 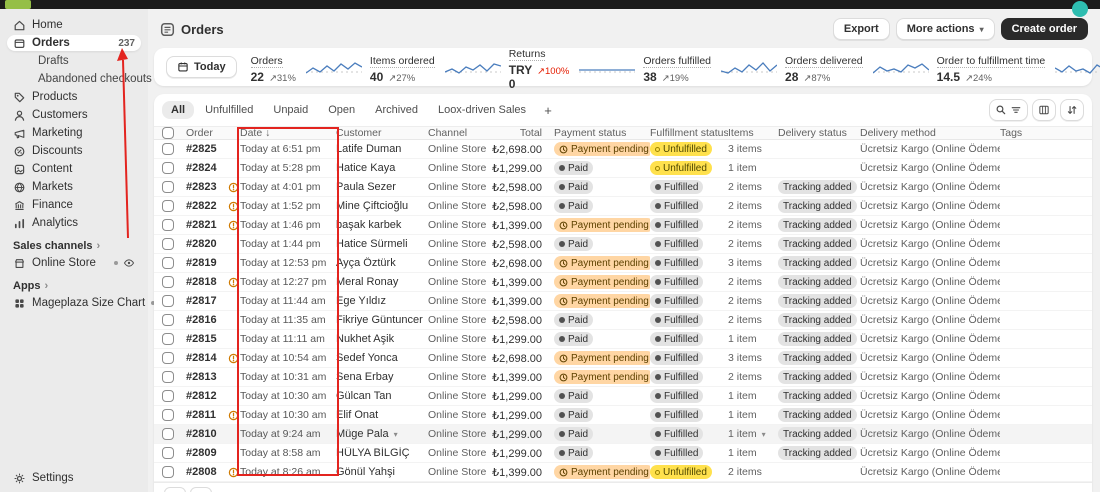 I want to click on sidebar-item-customers: Customers, so click(x=74, y=115).